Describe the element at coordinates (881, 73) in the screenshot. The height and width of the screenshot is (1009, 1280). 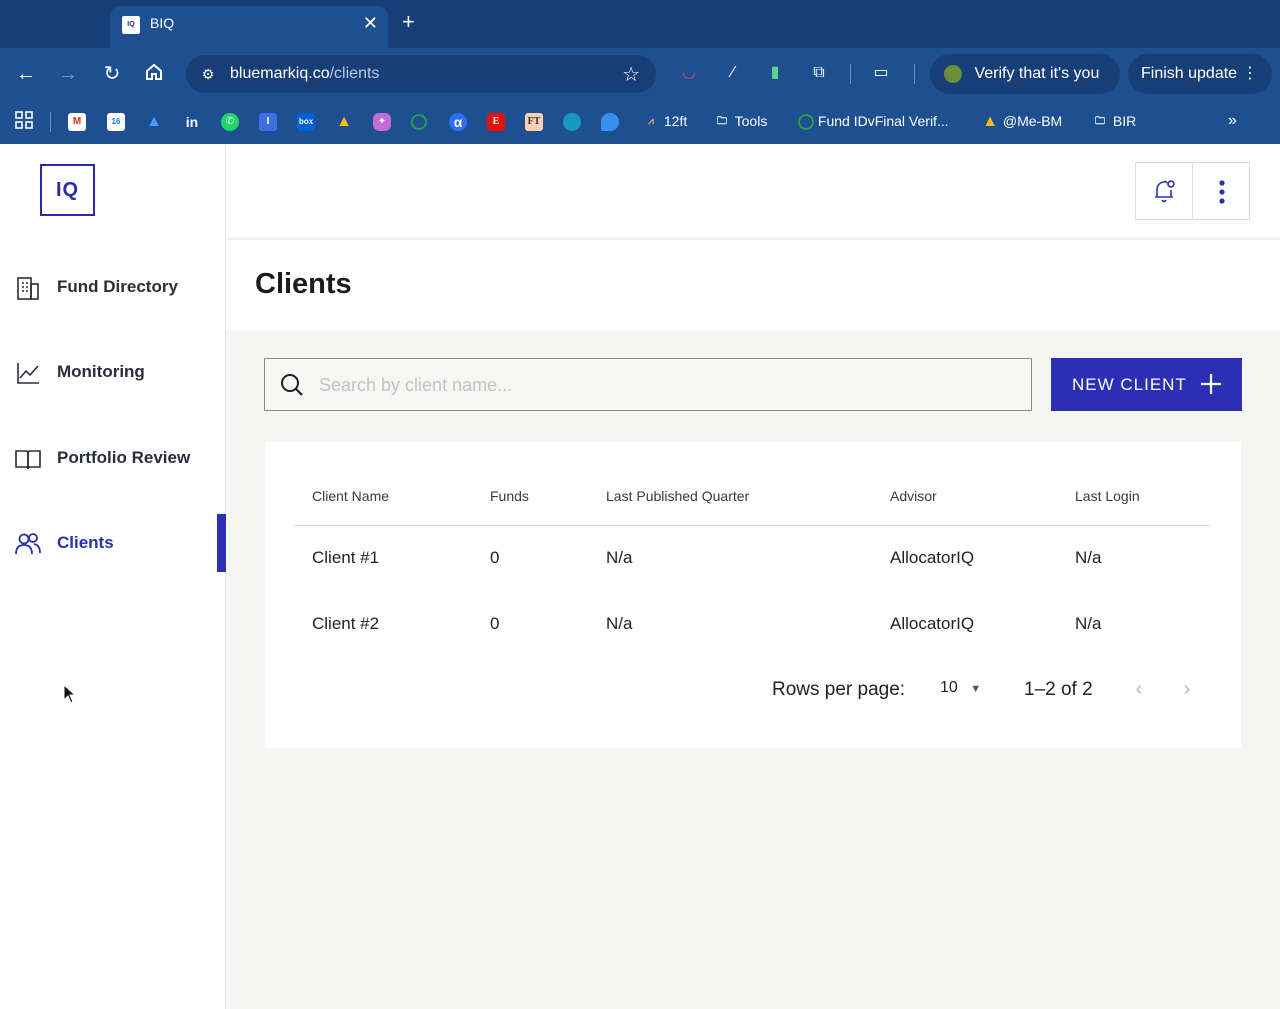
I see `screen-search-icon: ▭` at that location.